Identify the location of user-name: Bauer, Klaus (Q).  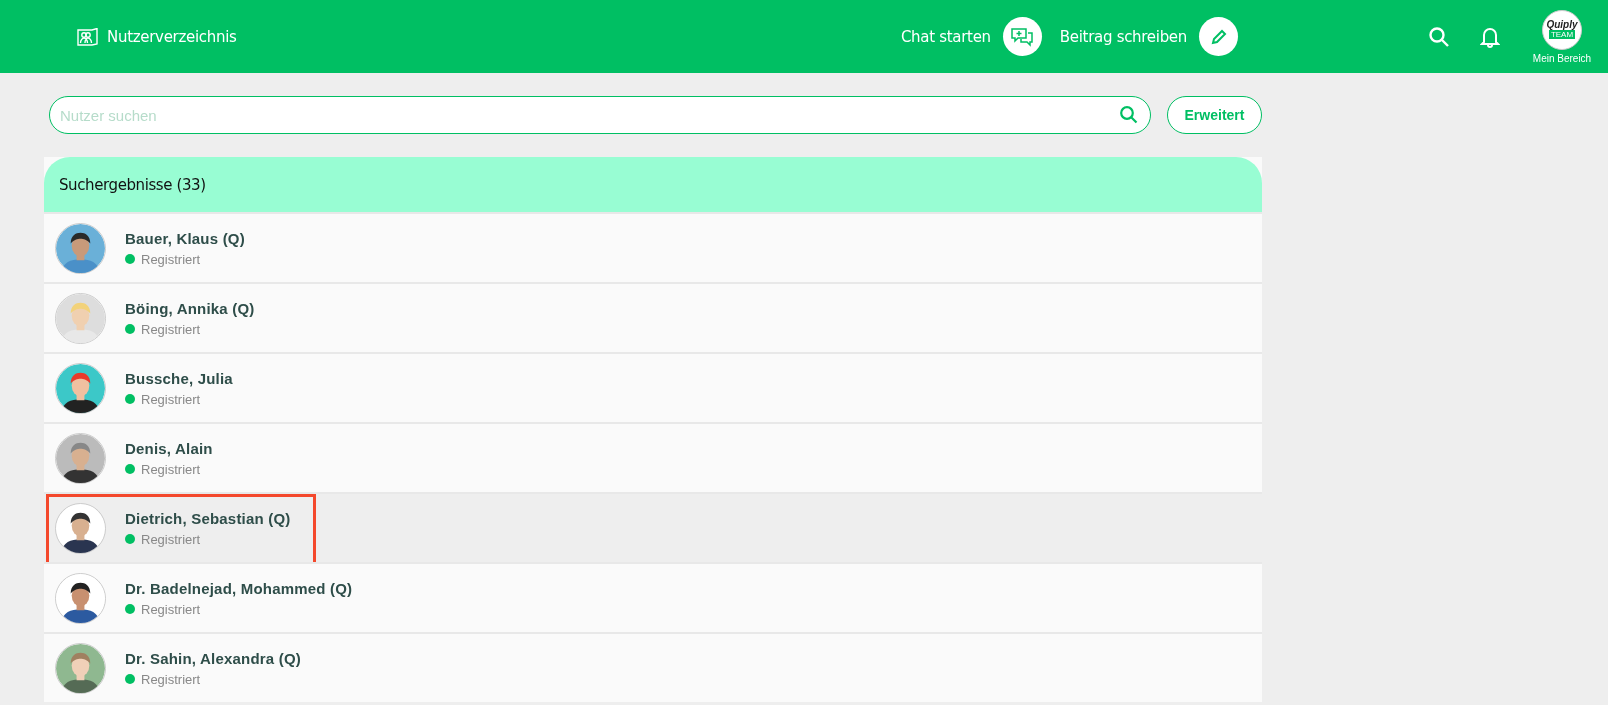
(185, 238).